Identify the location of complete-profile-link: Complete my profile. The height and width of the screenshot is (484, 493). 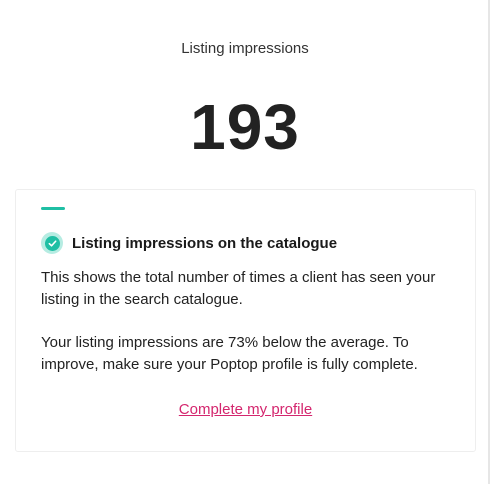
(245, 409).